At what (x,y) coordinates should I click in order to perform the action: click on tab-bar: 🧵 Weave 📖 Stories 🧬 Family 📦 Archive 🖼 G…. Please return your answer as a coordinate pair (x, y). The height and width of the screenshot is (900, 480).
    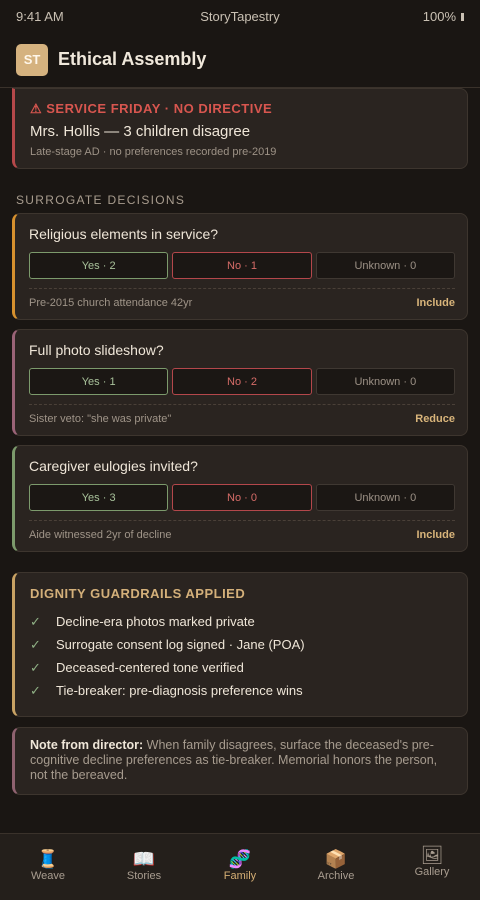
    Looking at the image, I should click on (240, 866).